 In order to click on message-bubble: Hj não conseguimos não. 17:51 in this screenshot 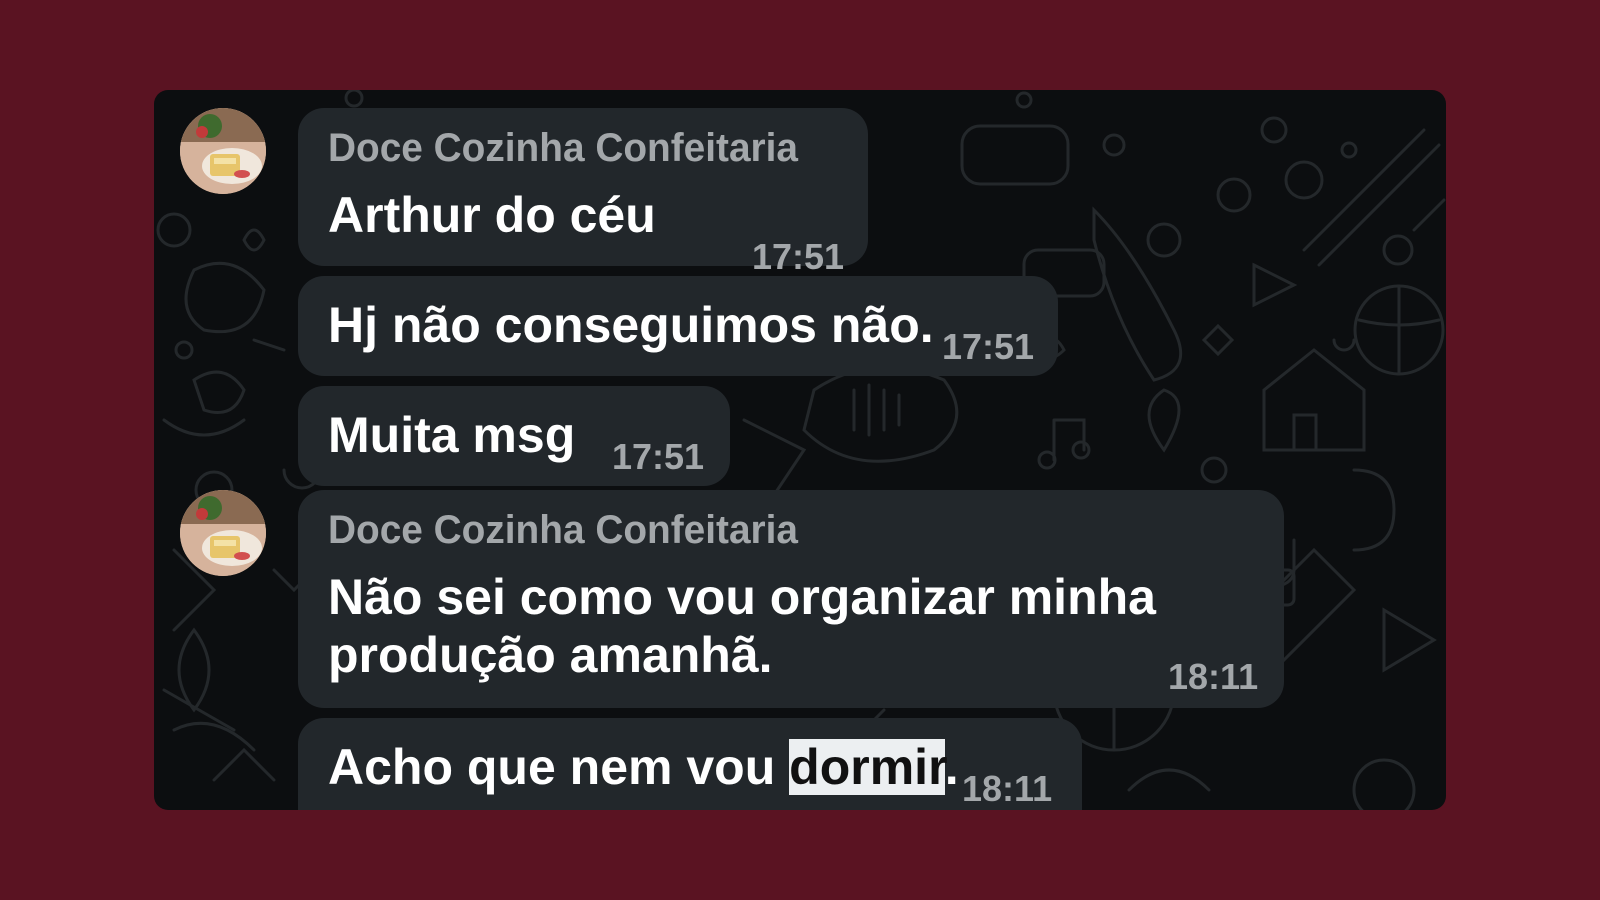, I will do `click(678, 326)`.